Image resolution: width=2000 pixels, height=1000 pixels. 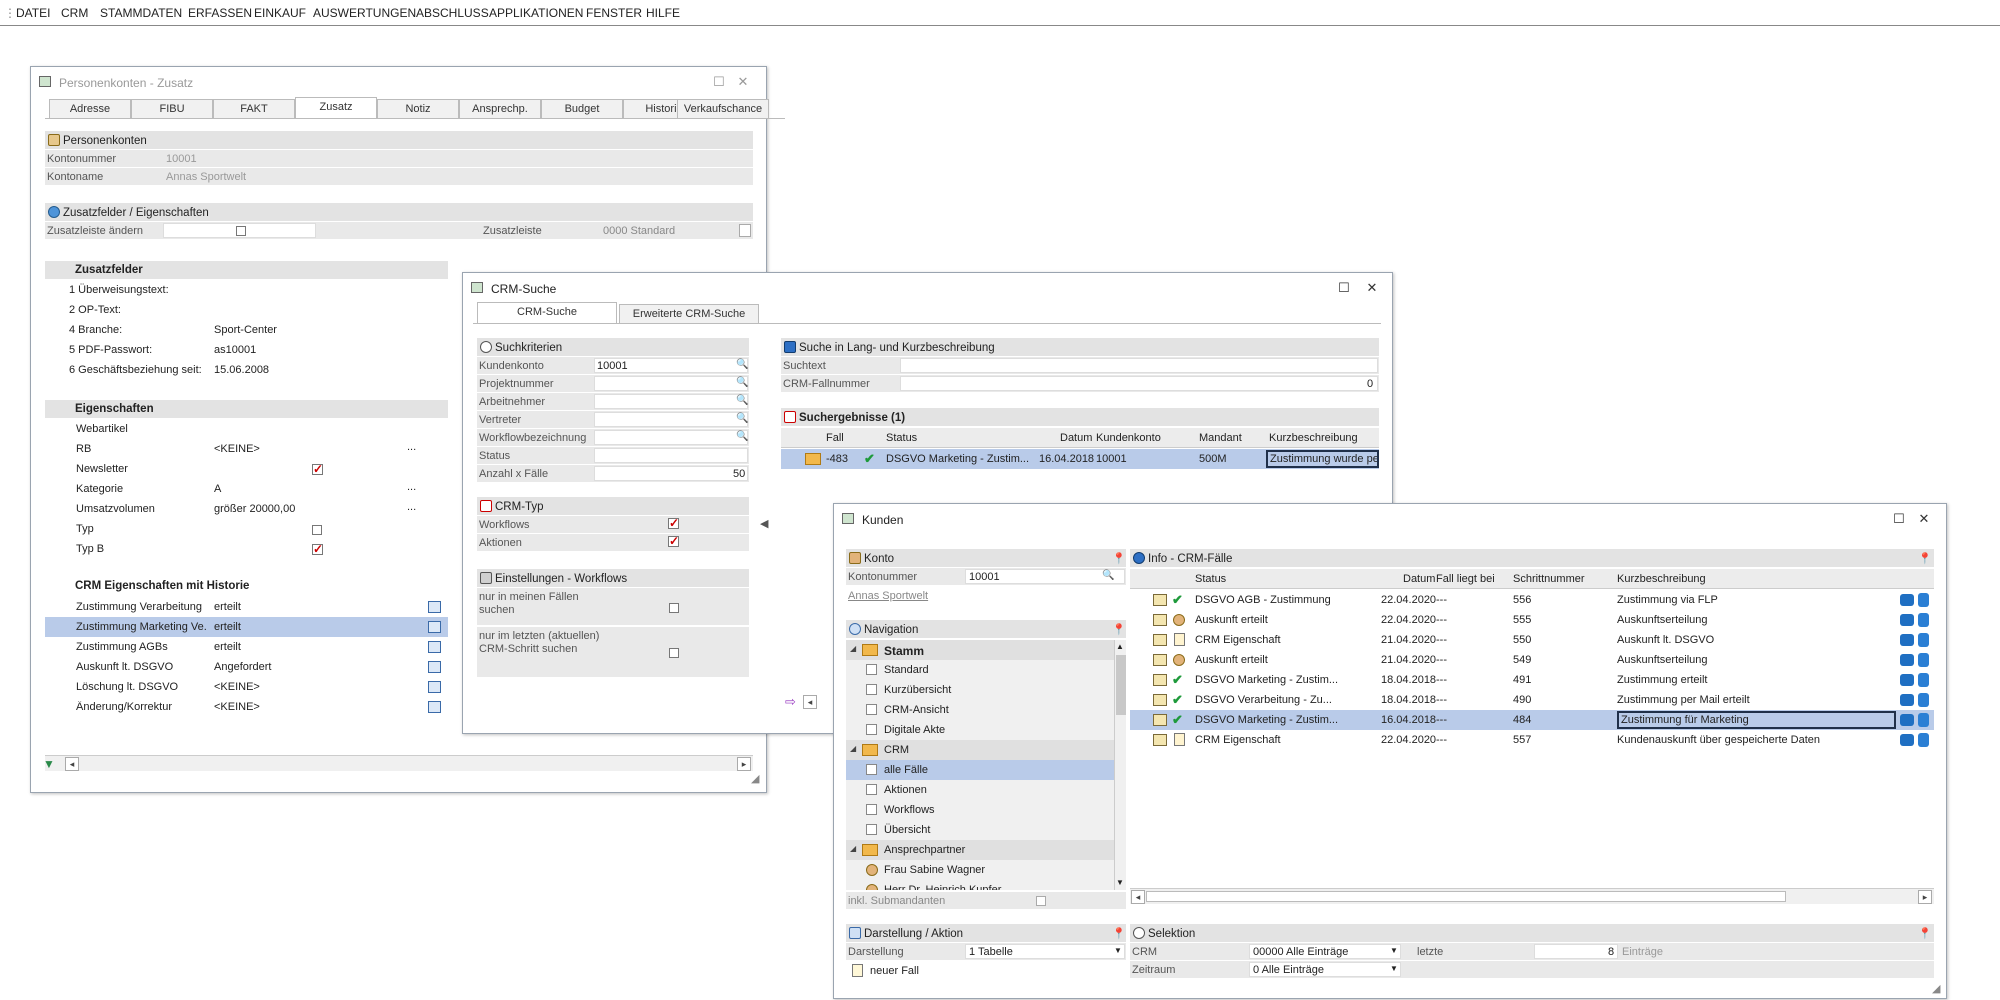 What do you see at coordinates (888, 596) in the screenshot?
I see `kontoname-link: Annas Sportwelt` at bounding box center [888, 596].